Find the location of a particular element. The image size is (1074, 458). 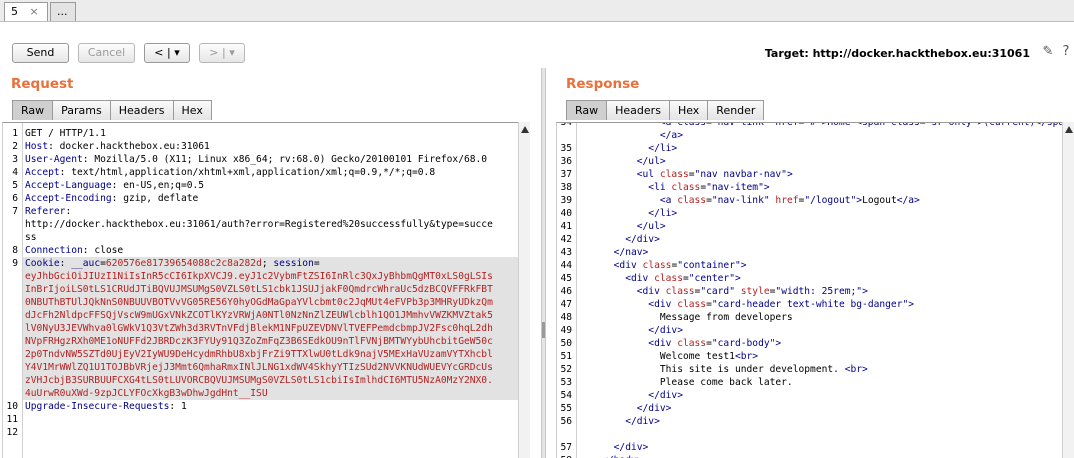

line-number: 11 is located at coordinates (12, 419).